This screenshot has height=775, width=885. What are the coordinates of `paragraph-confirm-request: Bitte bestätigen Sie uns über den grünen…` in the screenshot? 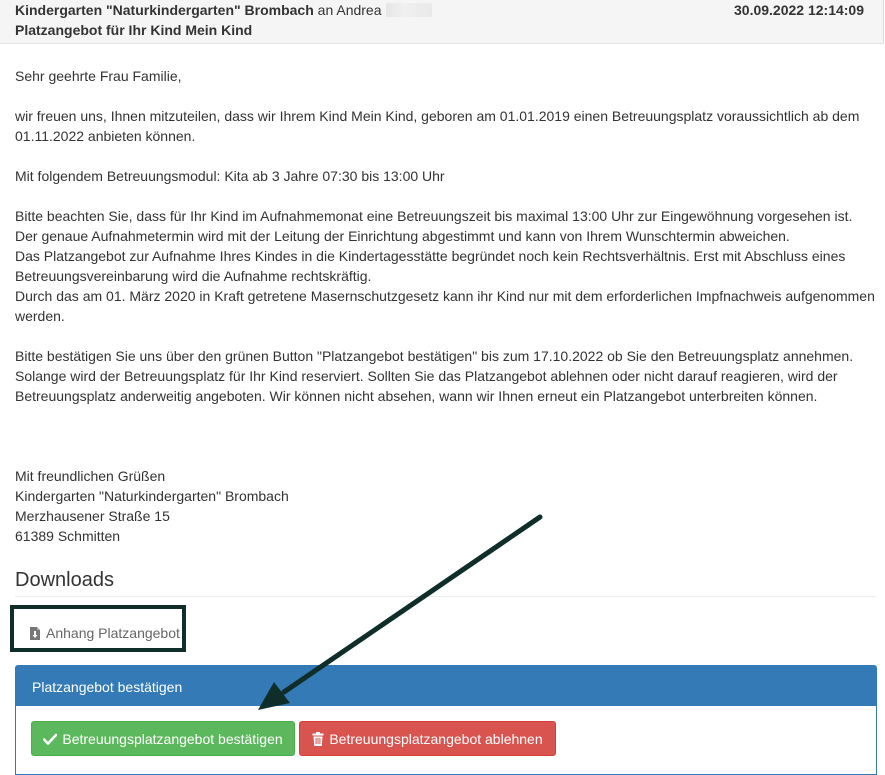 It's located at (434, 376).